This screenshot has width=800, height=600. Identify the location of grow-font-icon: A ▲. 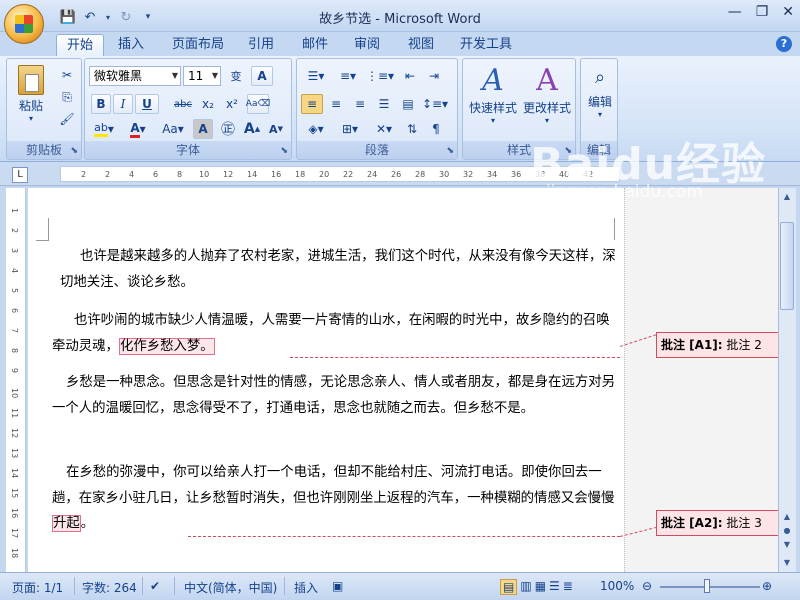
(252, 129).